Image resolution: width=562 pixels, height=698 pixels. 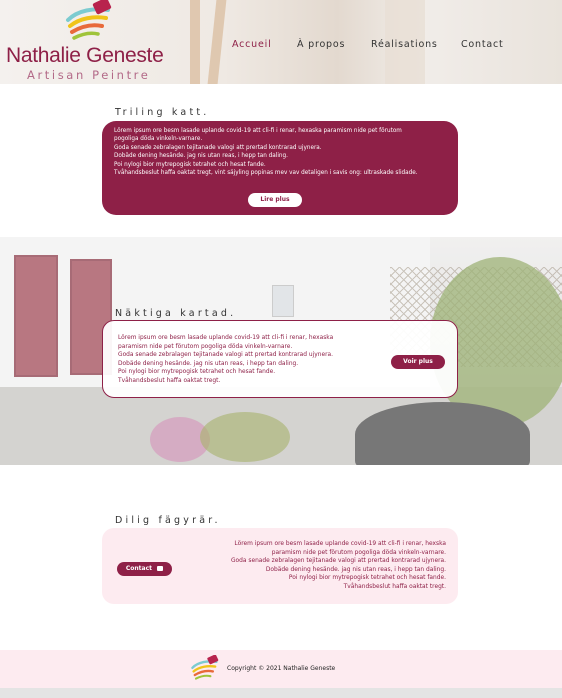 What do you see at coordinates (281, 668) in the screenshot?
I see `copyright-text: Copyright © 2021 Nathalie Geneste` at bounding box center [281, 668].